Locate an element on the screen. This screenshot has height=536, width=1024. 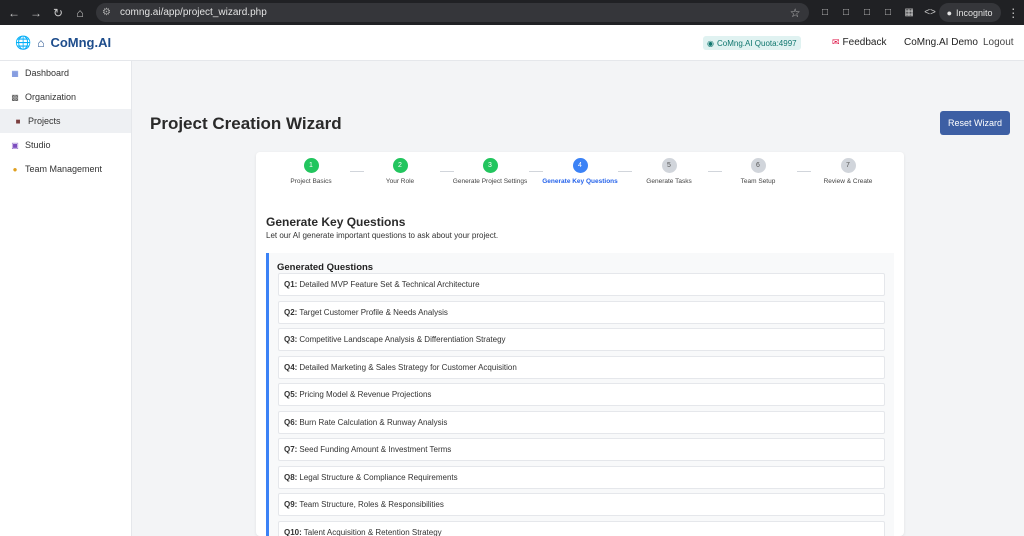
step-team-setup: 6 Team Setup is located at coordinates (758, 171).